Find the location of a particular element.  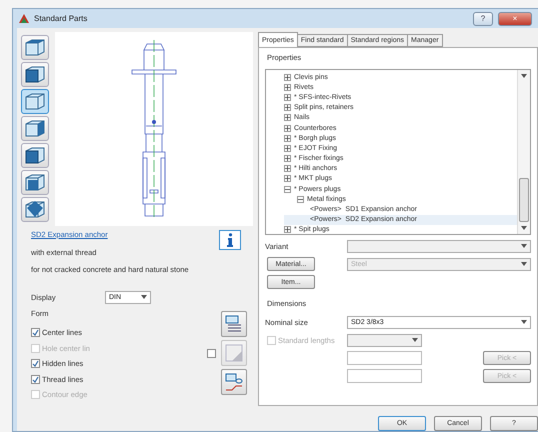

info-icon is located at coordinates (230, 240).